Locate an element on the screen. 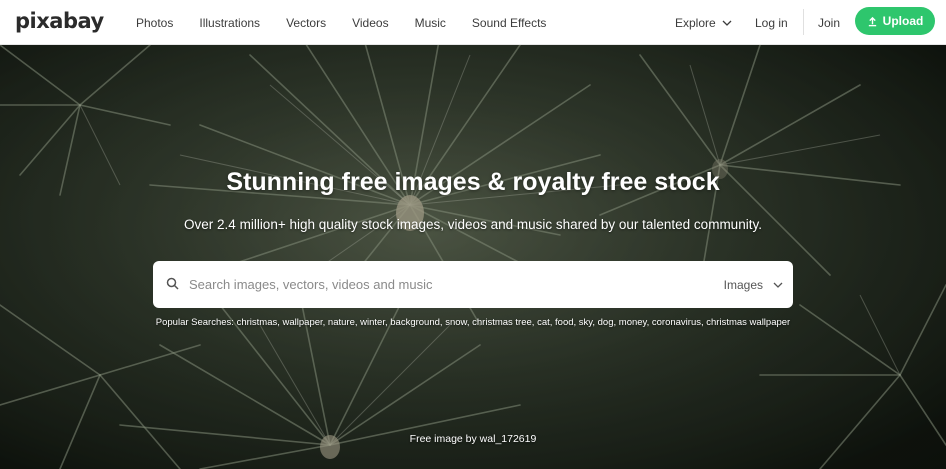 This screenshot has width=946, height=469. nav-sound-effects: Sound Effects is located at coordinates (509, 23).